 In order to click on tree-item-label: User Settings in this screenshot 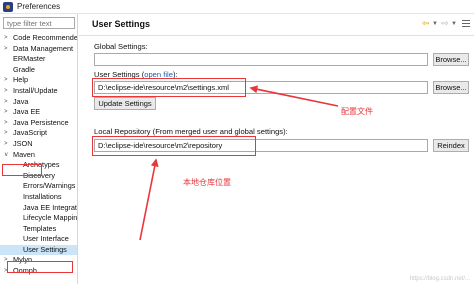, I will do `click(45, 249)`.